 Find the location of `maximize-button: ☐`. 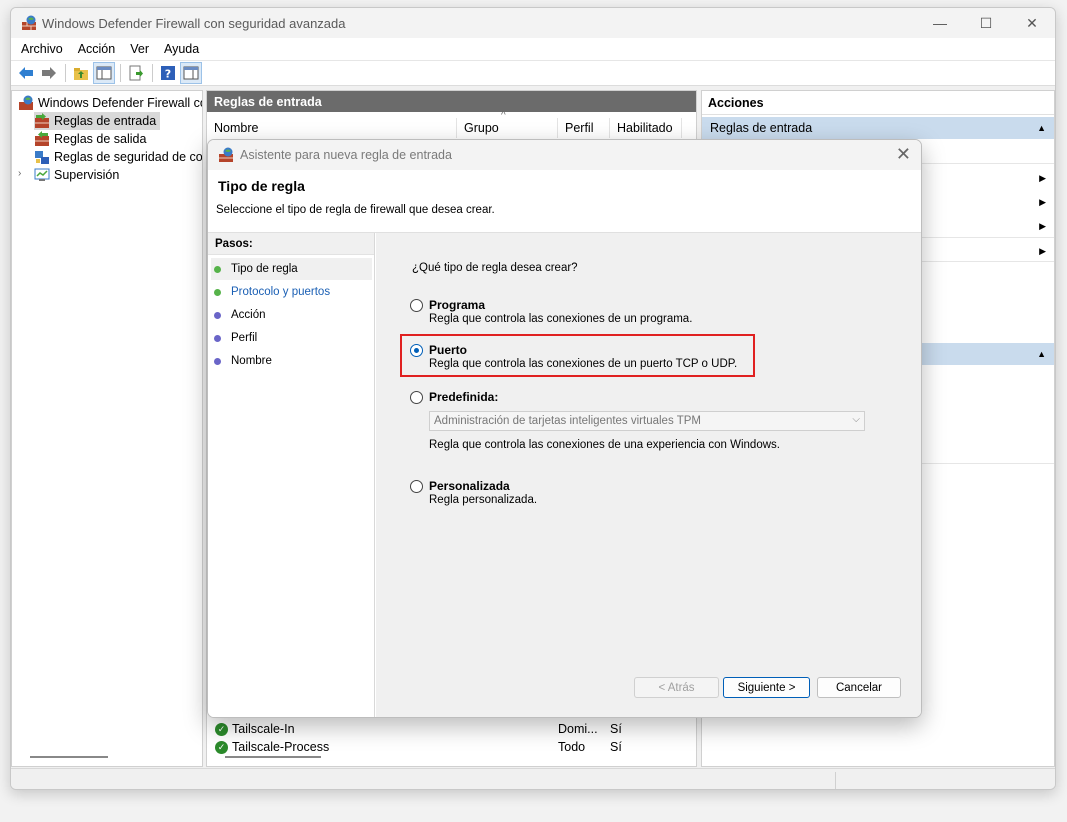

maximize-button: ☐ is located at coordinates (986, 23).